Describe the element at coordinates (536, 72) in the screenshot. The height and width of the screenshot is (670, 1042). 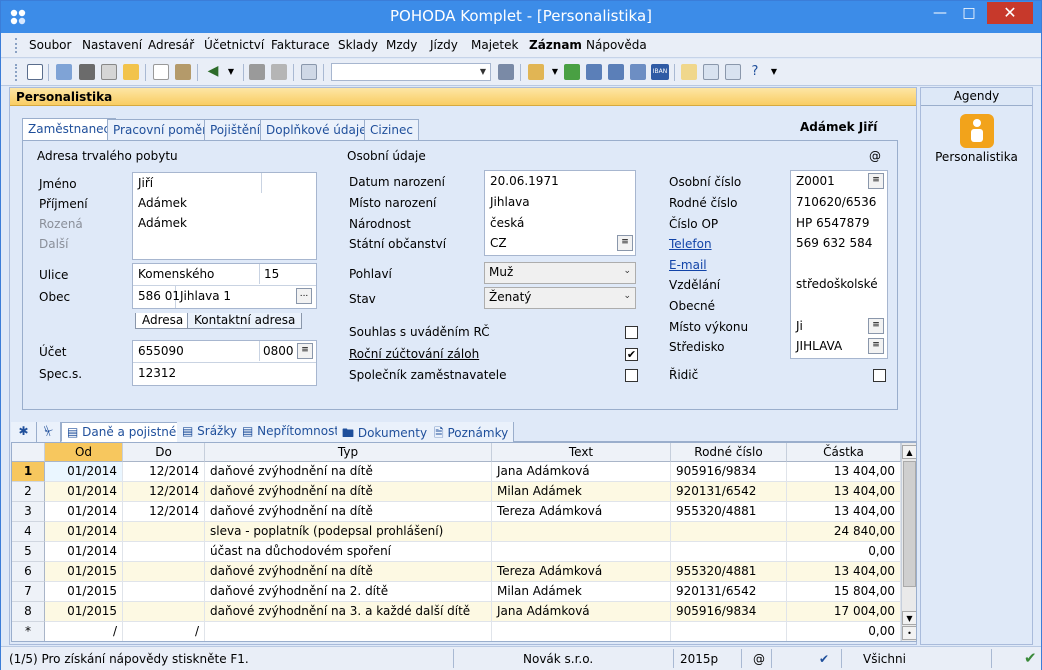
I see `record-action-icon` at that location.